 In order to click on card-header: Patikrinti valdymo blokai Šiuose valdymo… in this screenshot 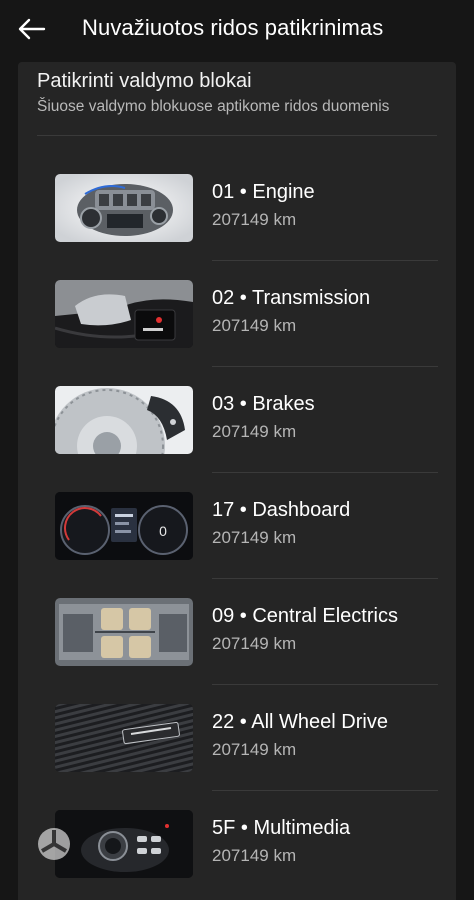, I will do `click(237, 92)`.